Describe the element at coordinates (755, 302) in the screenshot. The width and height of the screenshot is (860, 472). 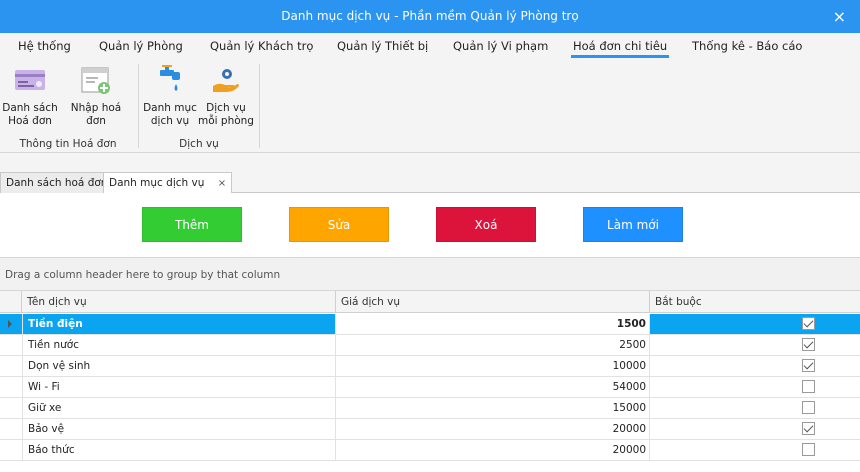
I see `column-header-required: Bắt buộc` at that location.